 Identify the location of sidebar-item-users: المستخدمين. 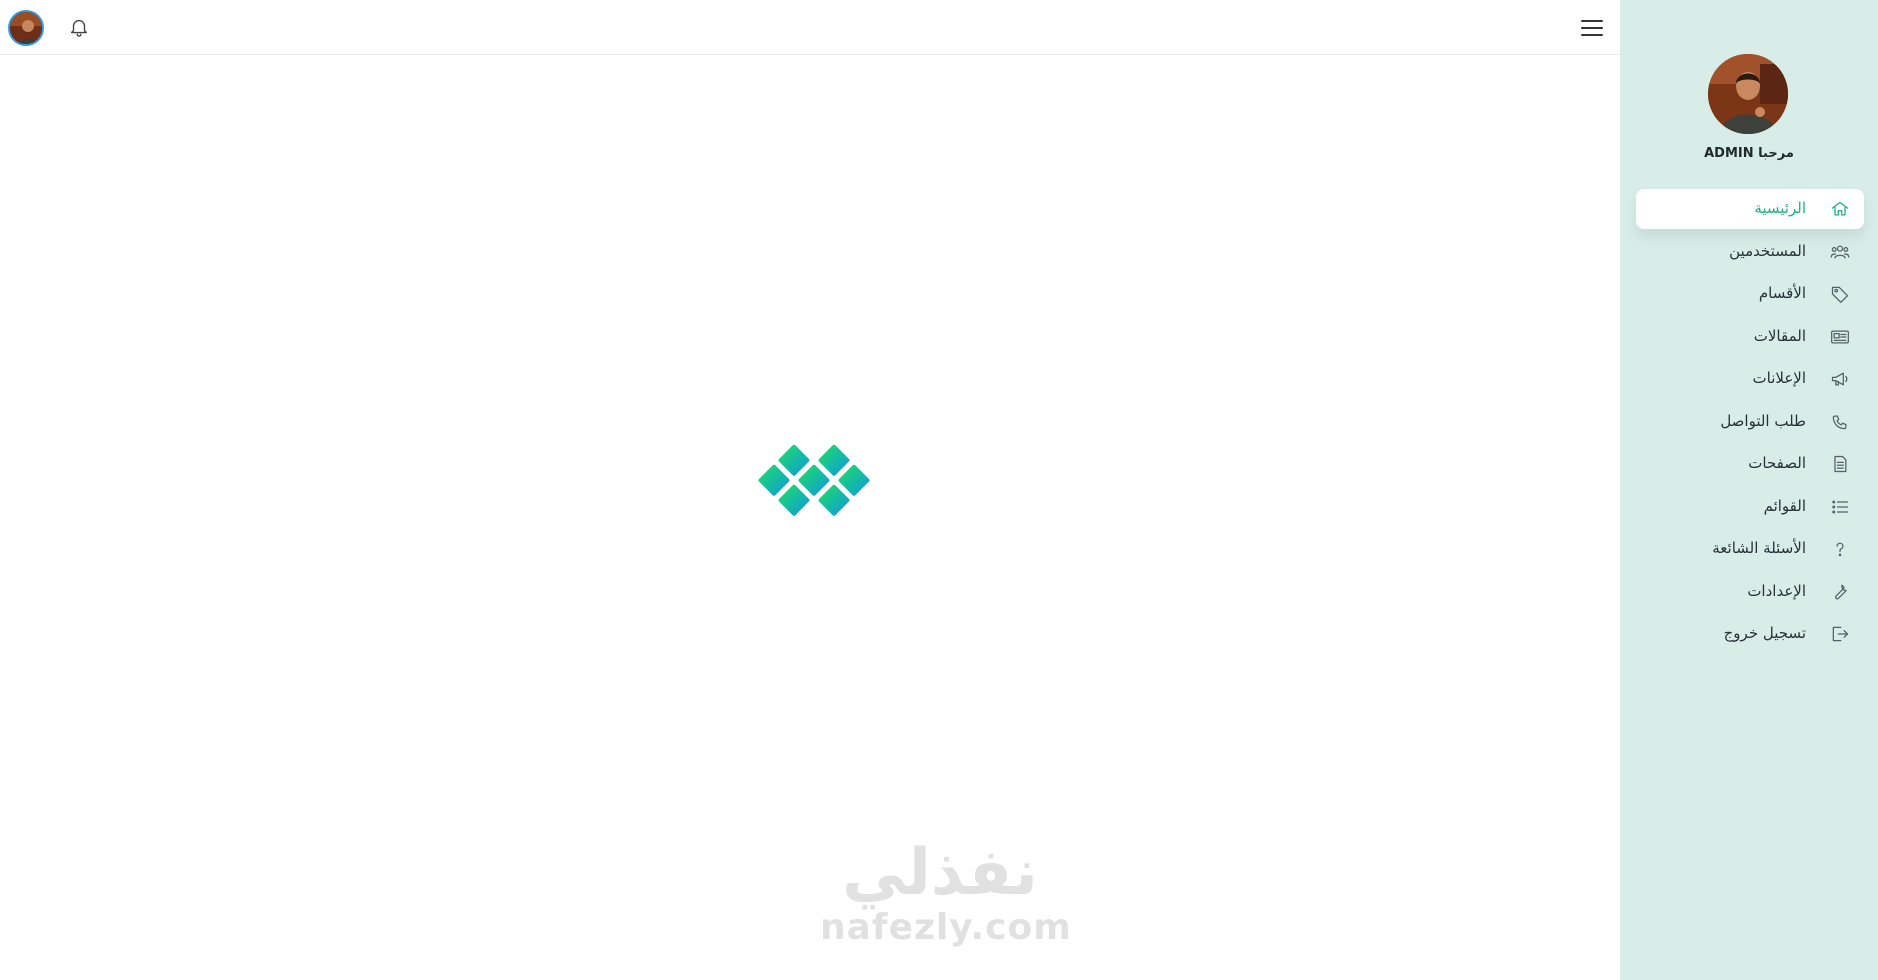
(1750, 252).